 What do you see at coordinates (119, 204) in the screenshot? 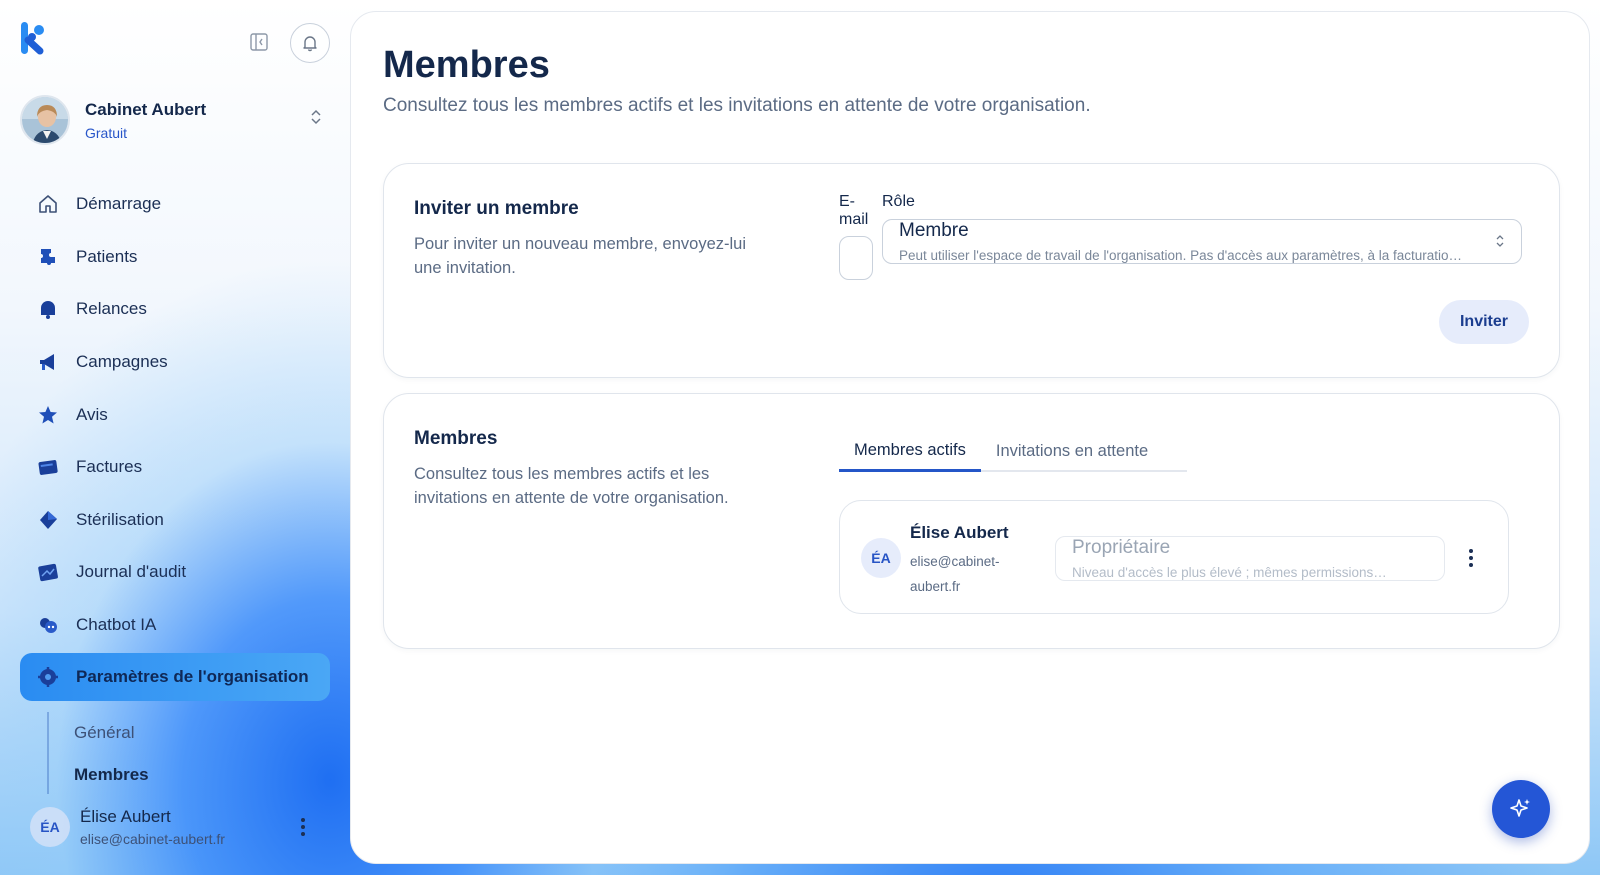
I see `nav-item-label: Démarrage` at bounding box center [119, 204].